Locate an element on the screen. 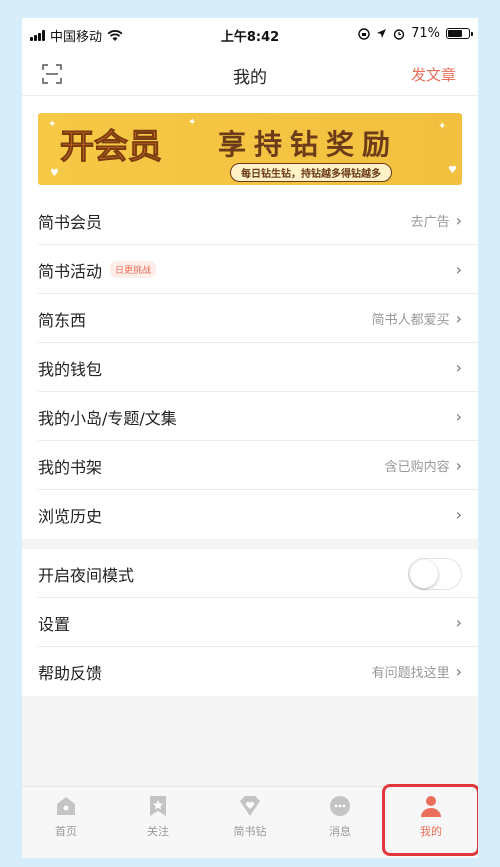  menu-item-label: 简书活动 is located at coordinates (70, 271).